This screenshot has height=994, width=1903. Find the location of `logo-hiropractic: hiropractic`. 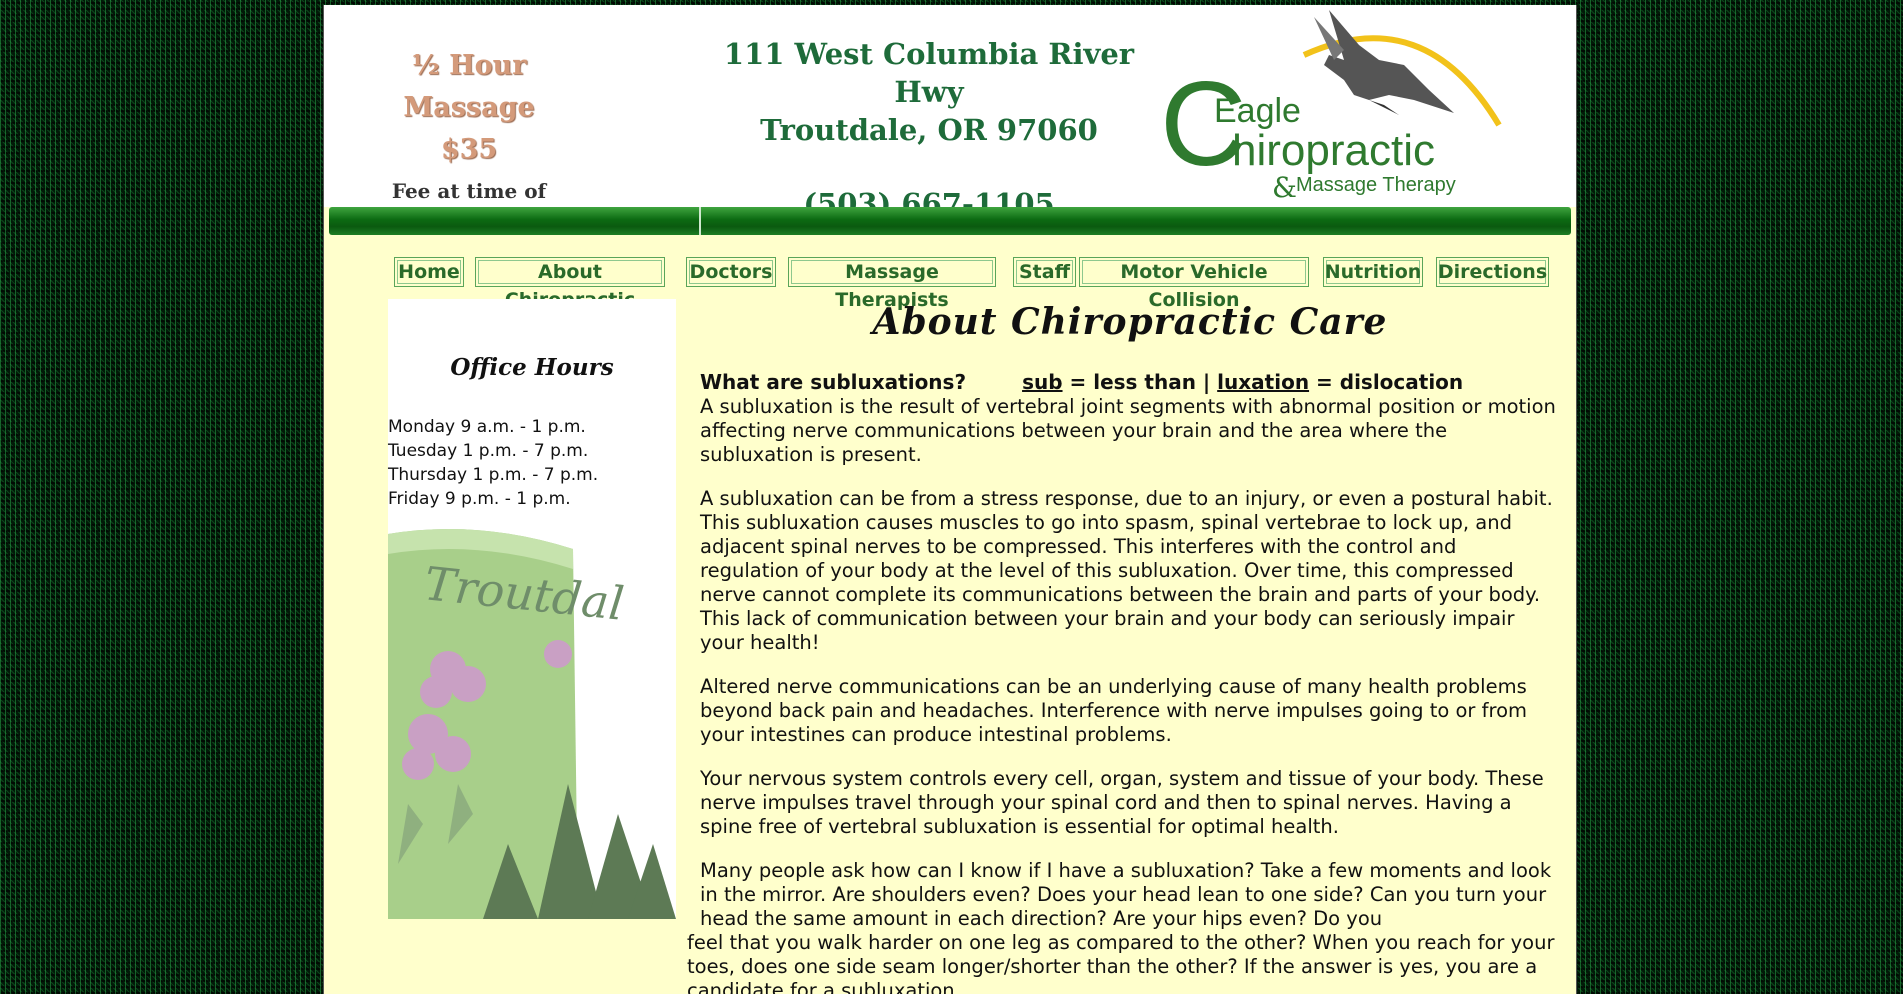

logo-hiropractic: hiropractic is located at coordinates (1333, 150).